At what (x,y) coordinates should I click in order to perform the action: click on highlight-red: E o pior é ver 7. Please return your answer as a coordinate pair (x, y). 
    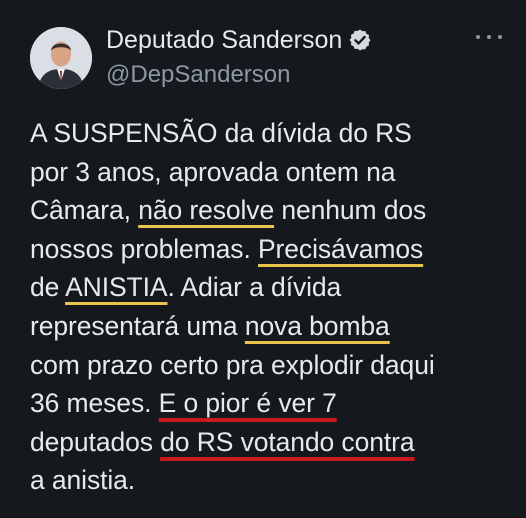
    Looking at the image, I should click on (247, 403).